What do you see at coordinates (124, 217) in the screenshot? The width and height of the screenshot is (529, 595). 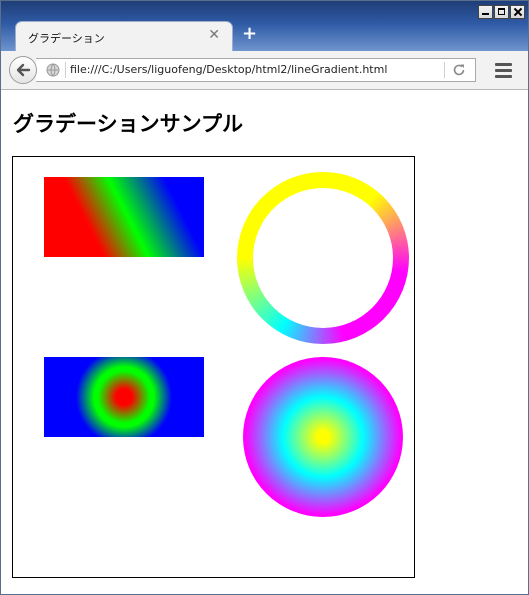 I see `linear-gradient-rectangle` at bounding box center [124, 217].